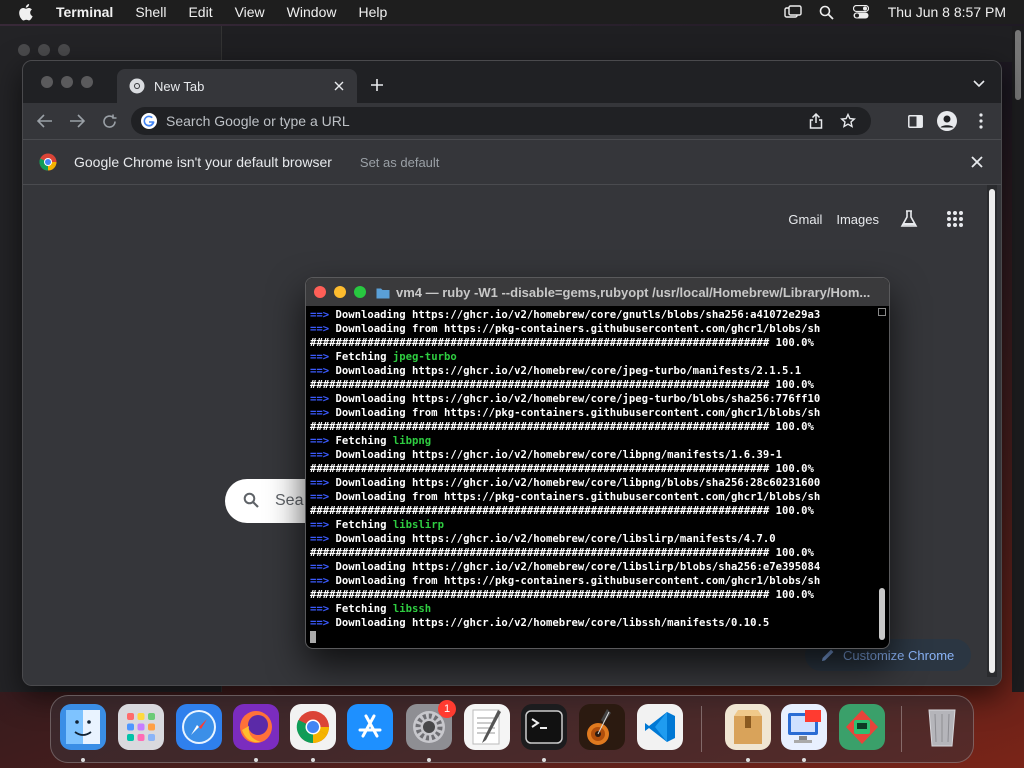 This screenshot has width=1024, height=768. What do you see at coordinates (942, 727) in the screenshot?
I see `trash-icon` at bounding box center [942, 727].